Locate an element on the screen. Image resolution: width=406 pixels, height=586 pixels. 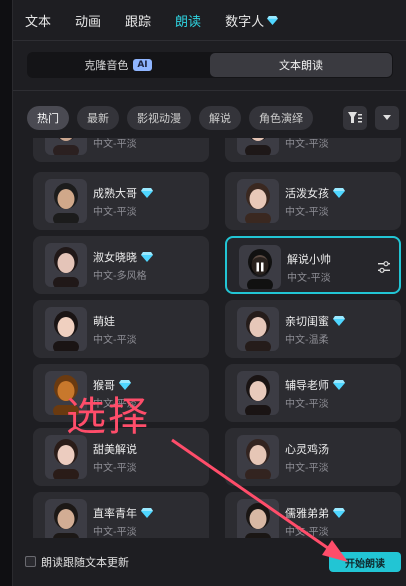
voice-name: 解说小帅 is located at coordinates (309, 259).